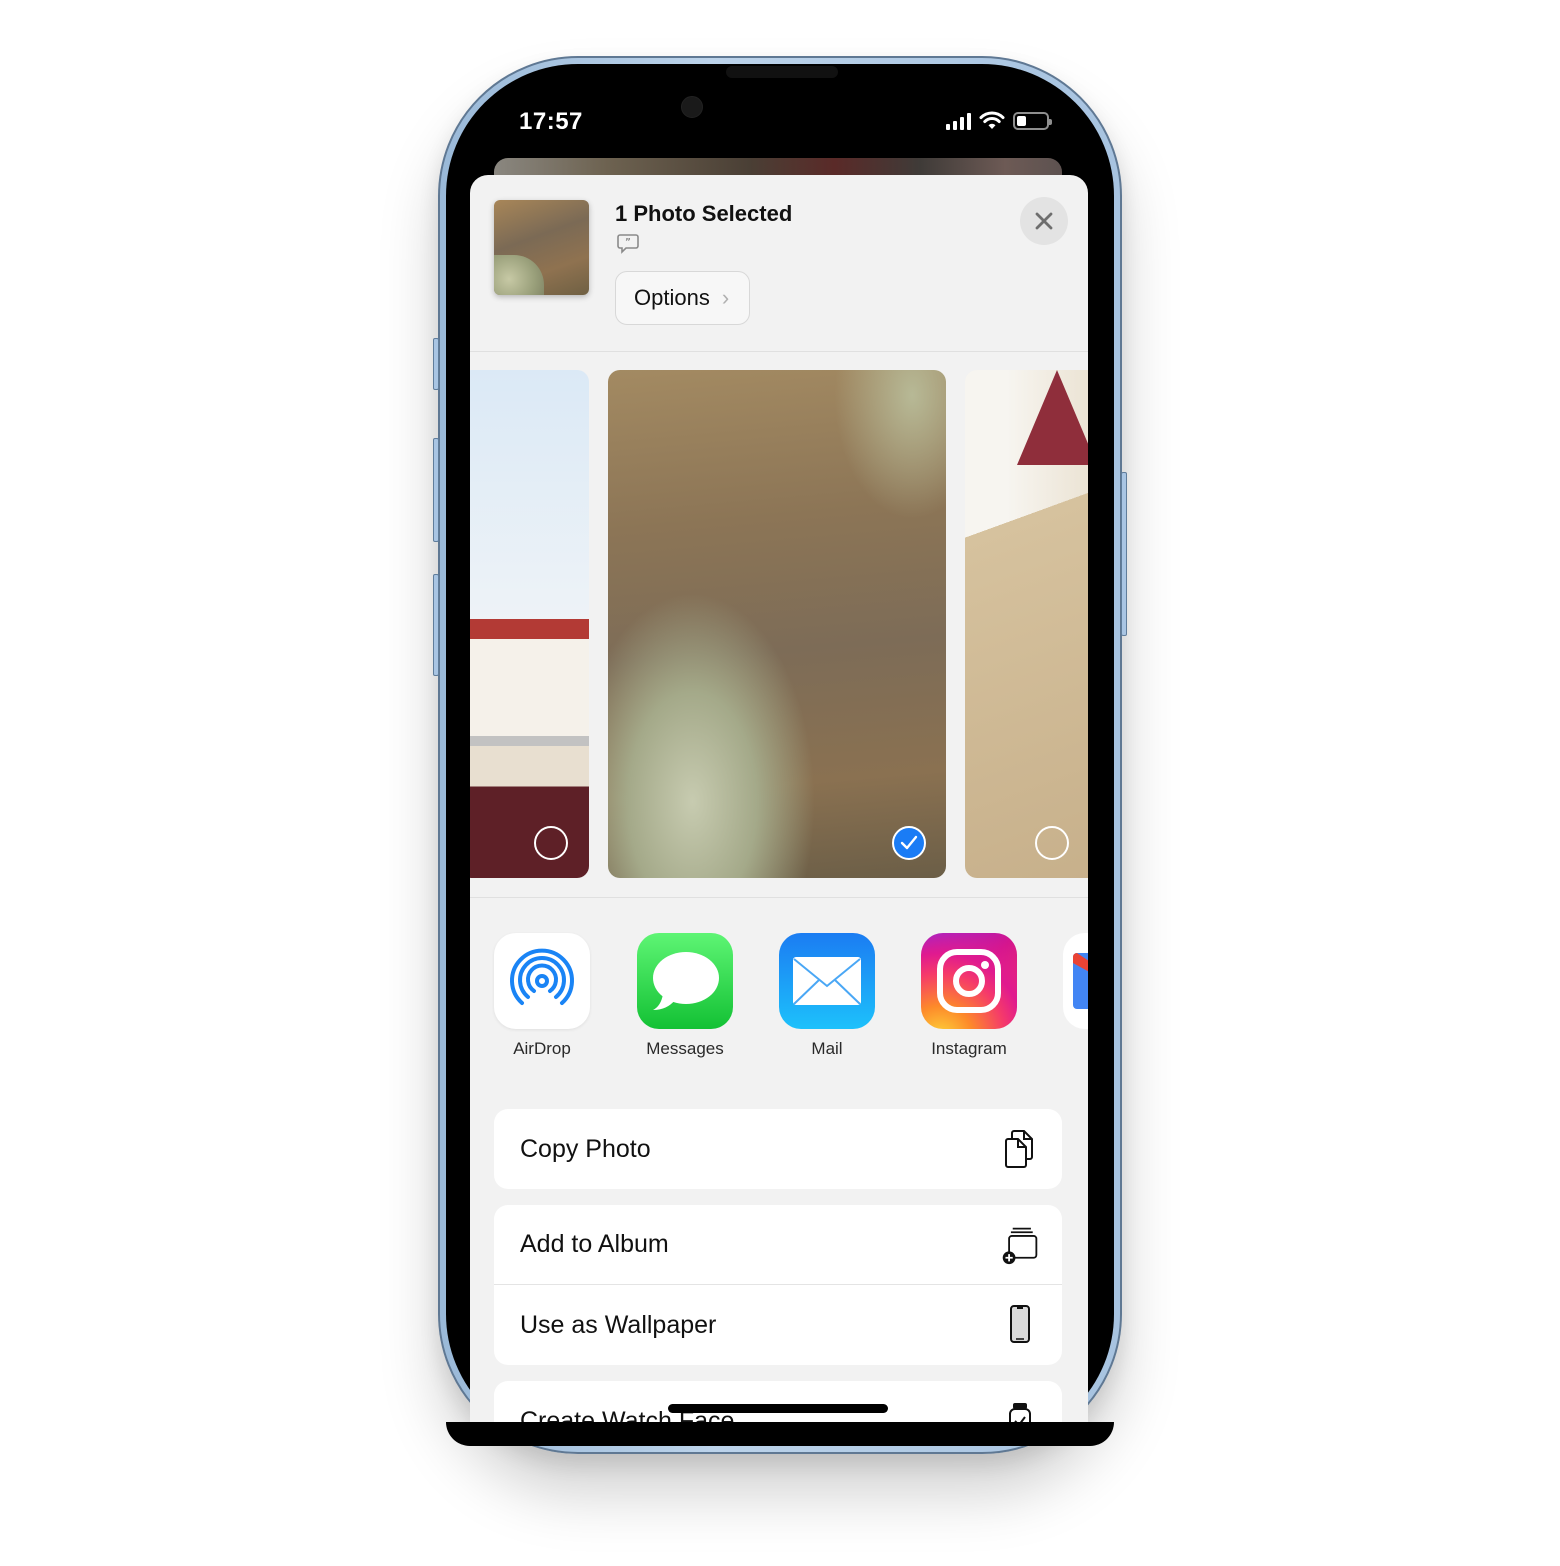  What do you see at coordinates (778, 1408) in the screenshot?
I see `home-indicator` at bounding box center [778, 1408].